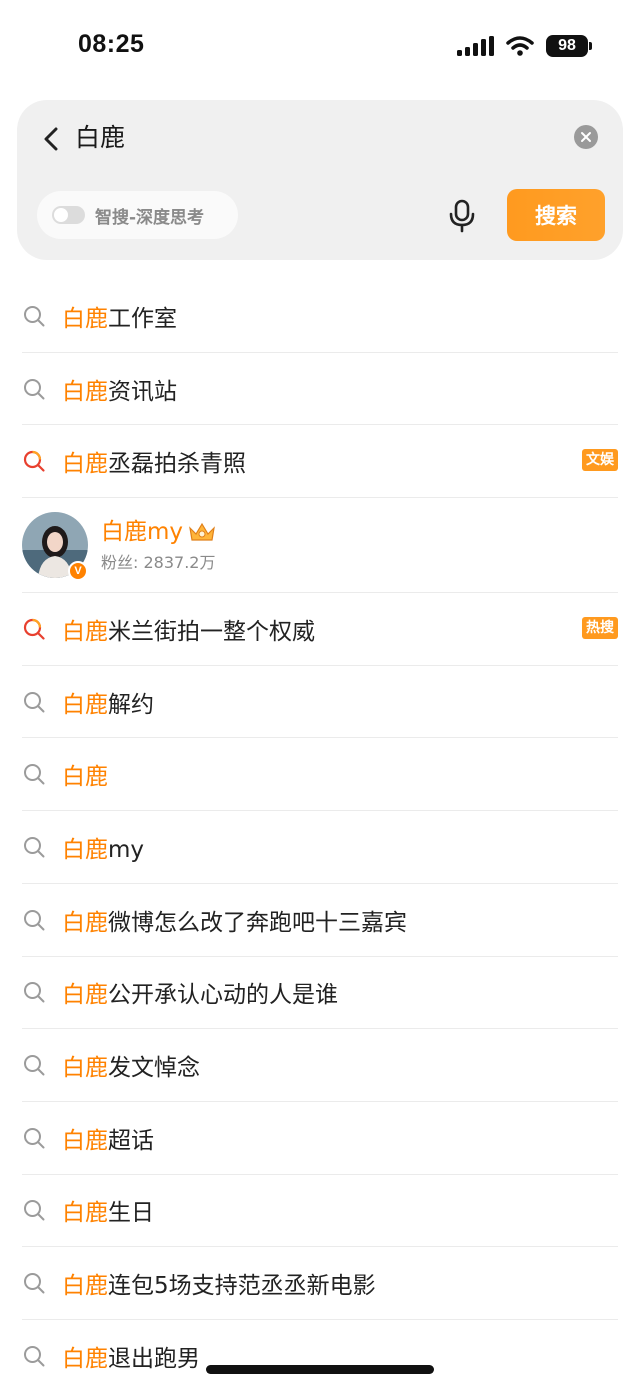 This screenshot has width=640, height=1387. What do you see at coordinates (320, 1138) in the screenshot?
I see `suggestion-row: 白鹿超话` at bounding box center [320, 1138].